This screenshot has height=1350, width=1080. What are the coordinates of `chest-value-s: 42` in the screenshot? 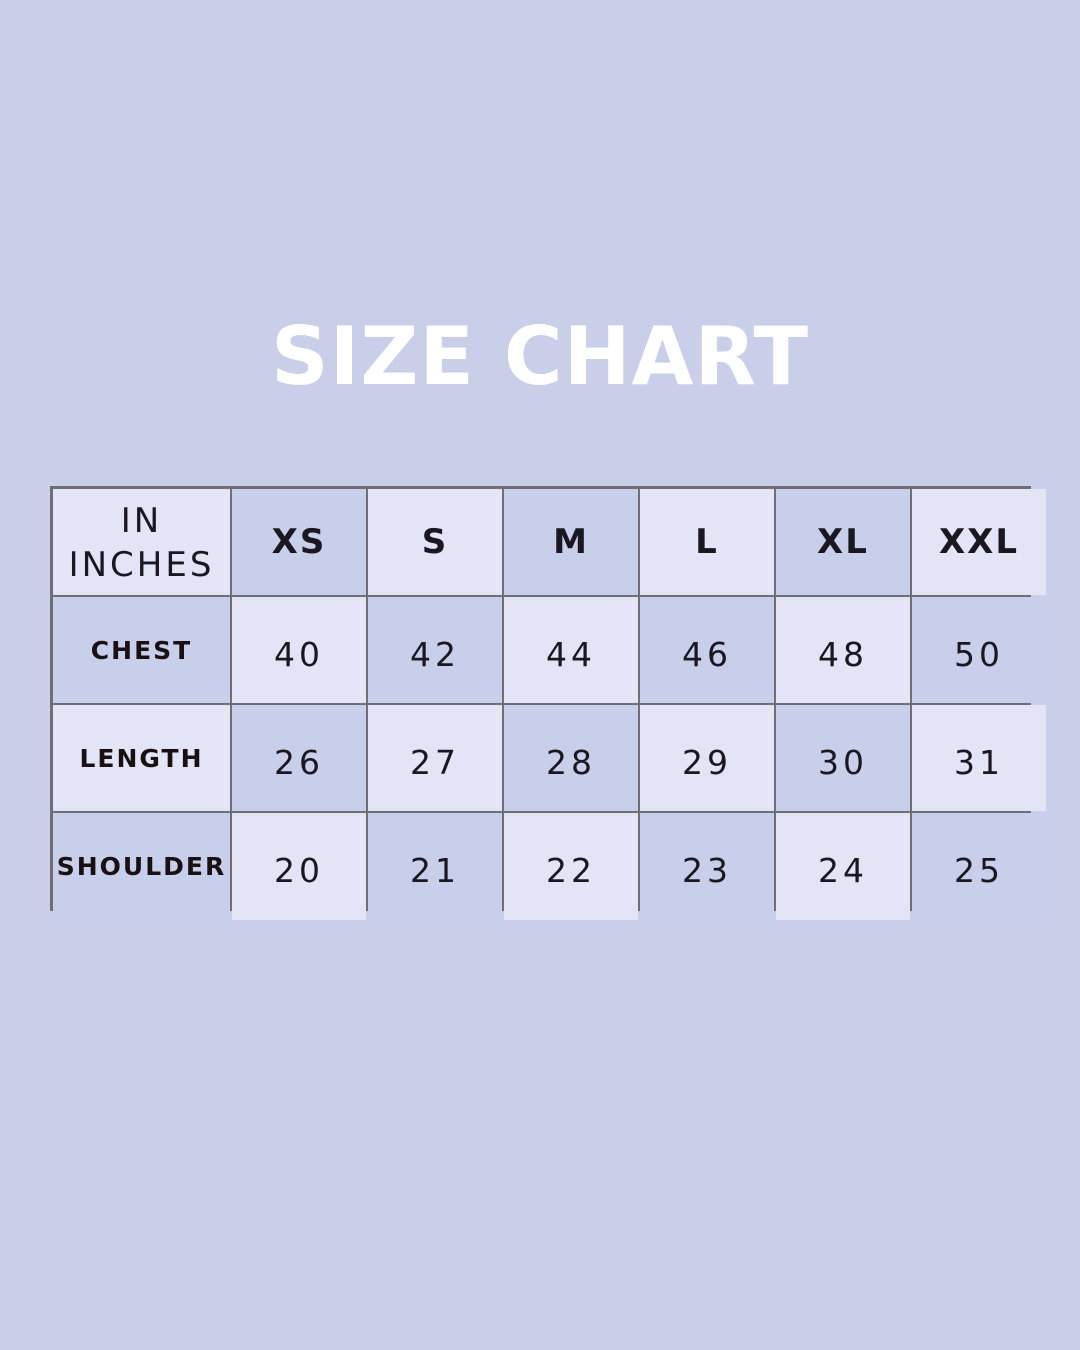 It's located at (435, 650).